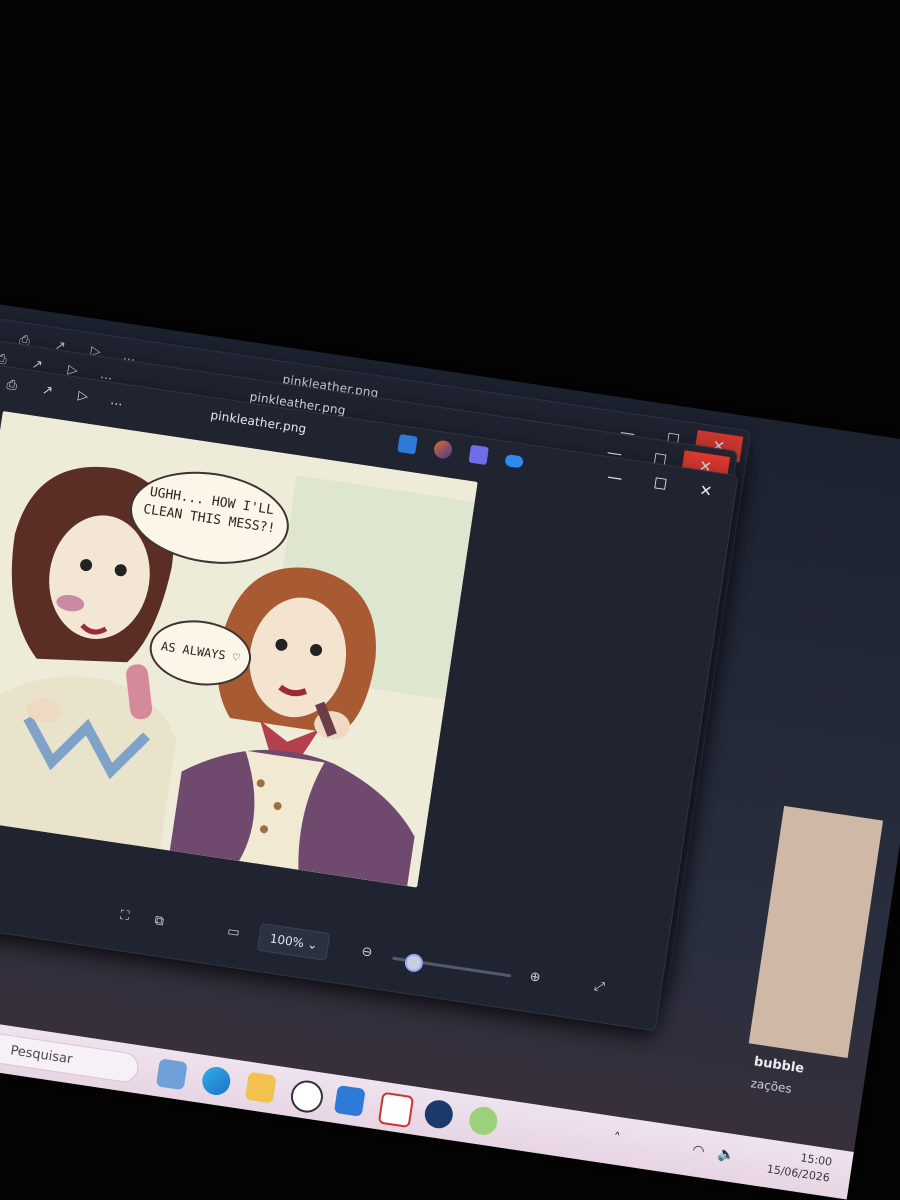  Describe the element at coordinates (41, 1055) in the screenshot. I see `search-placeholder: Pesquisar` at that location.